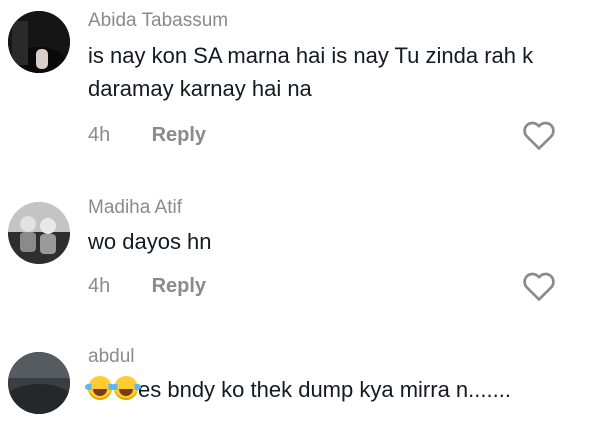 The width and height of the screenshot is (607, 422). I want to click on comment-username: abdul, so click(111, 357).